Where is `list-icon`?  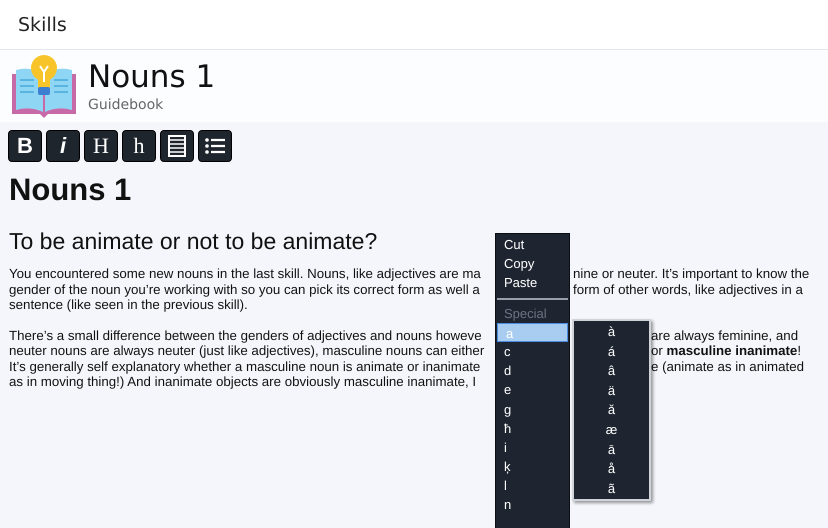 list-icon is located at coordinates (215, 146).